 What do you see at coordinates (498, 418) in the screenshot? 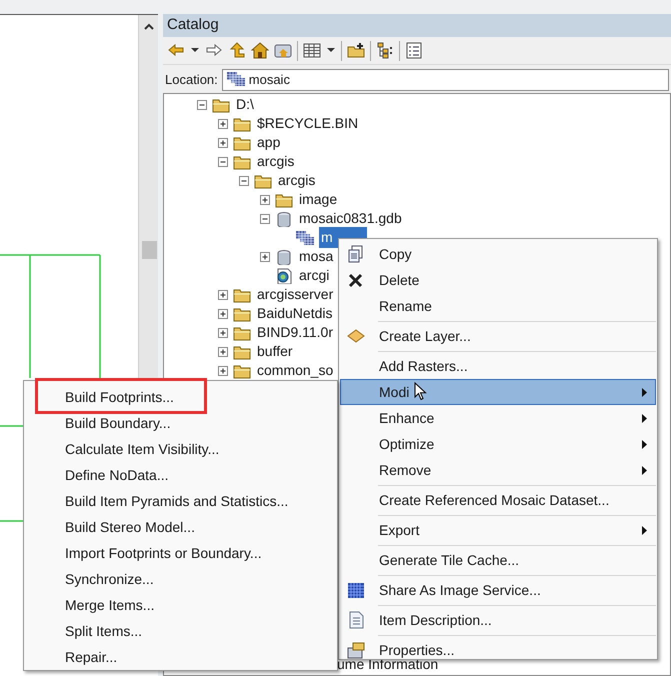
I see `menu-item: Enhance` at bounding box center [498, 418].